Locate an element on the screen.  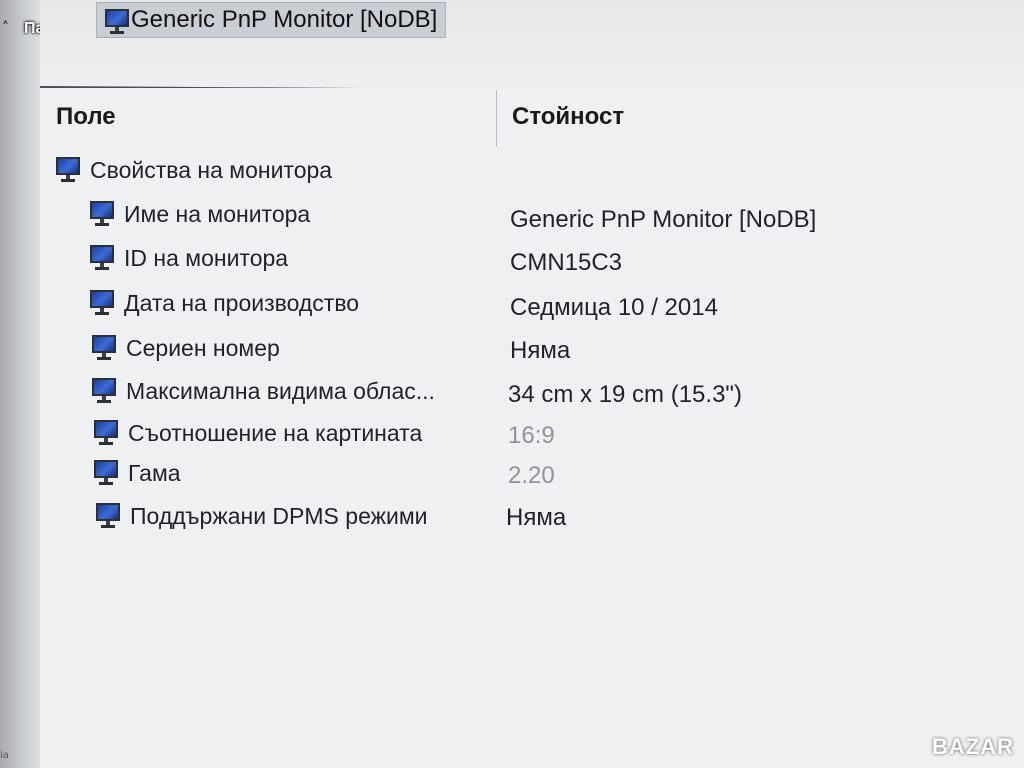
table-row: Сериен номер is located at coordinates (185, 348).